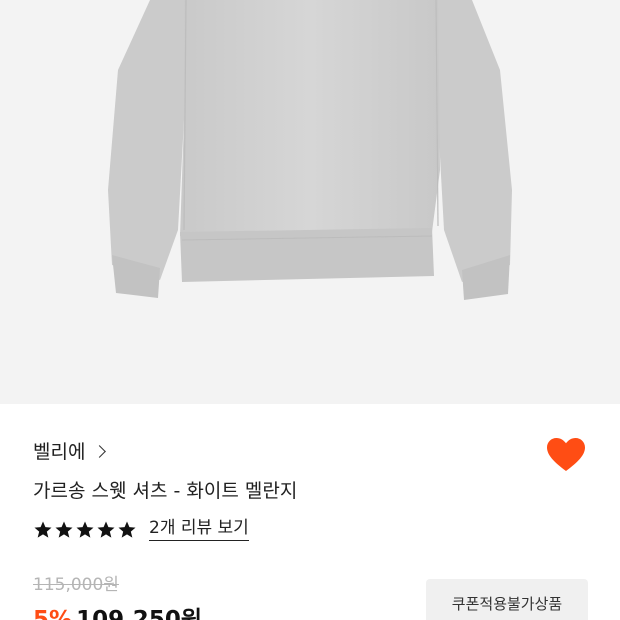 This screenshot has width=620, height=620. I want to click on product-title: 가르송 스웻 셔츠 - 화이트 멜란지, so click(165, 491).